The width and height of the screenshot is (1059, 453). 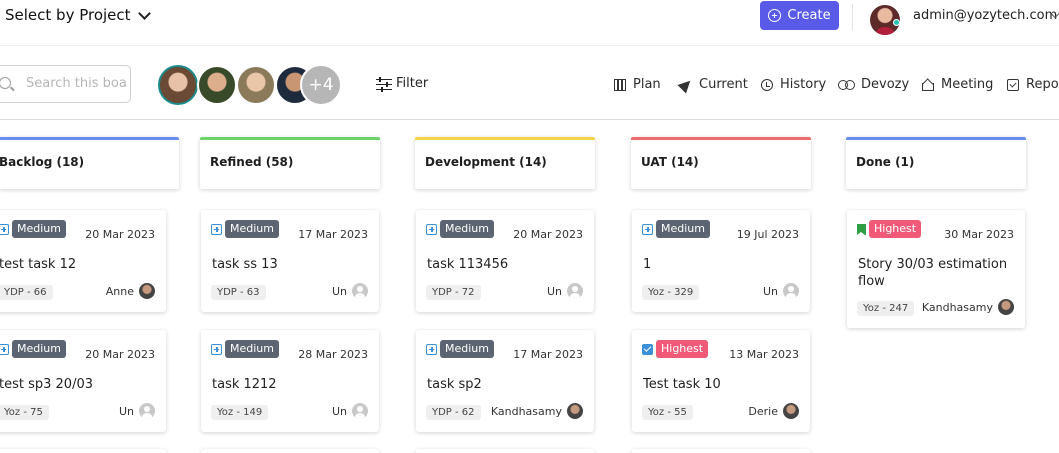 What do you see at coordinates (933, 273) in the screenshot?
I see `card-title: Story 30/03 estimation flow` at bounding box center [933, 273].